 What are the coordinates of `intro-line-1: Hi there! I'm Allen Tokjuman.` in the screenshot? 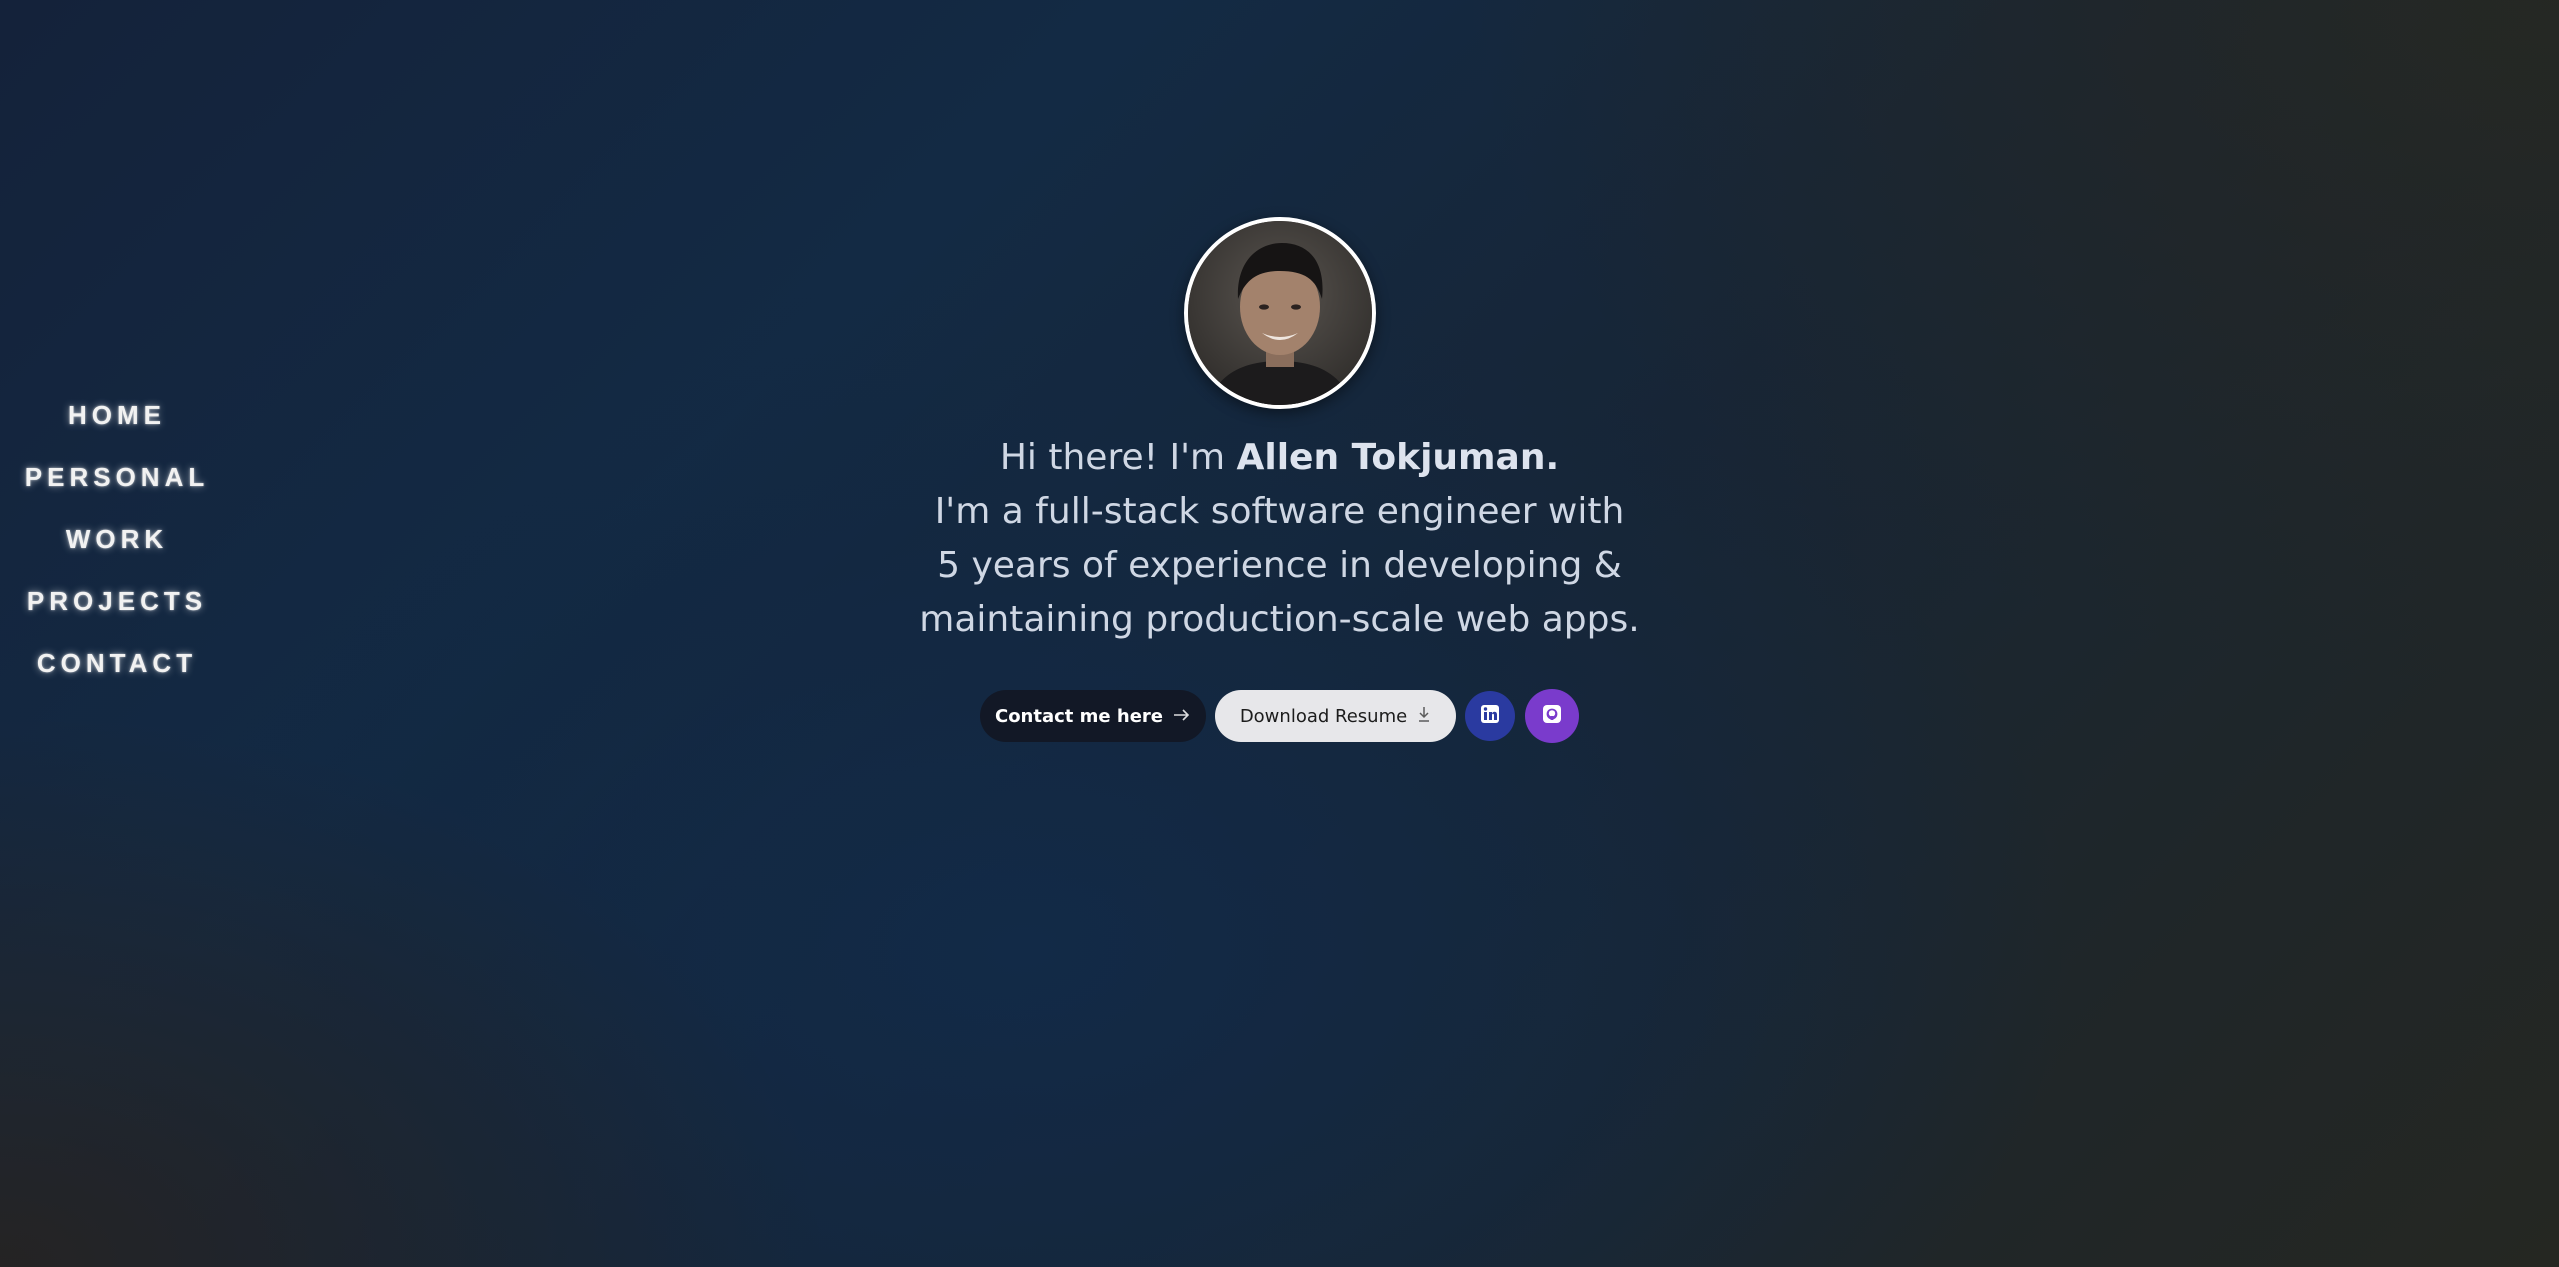 It's located at (1279, 458).